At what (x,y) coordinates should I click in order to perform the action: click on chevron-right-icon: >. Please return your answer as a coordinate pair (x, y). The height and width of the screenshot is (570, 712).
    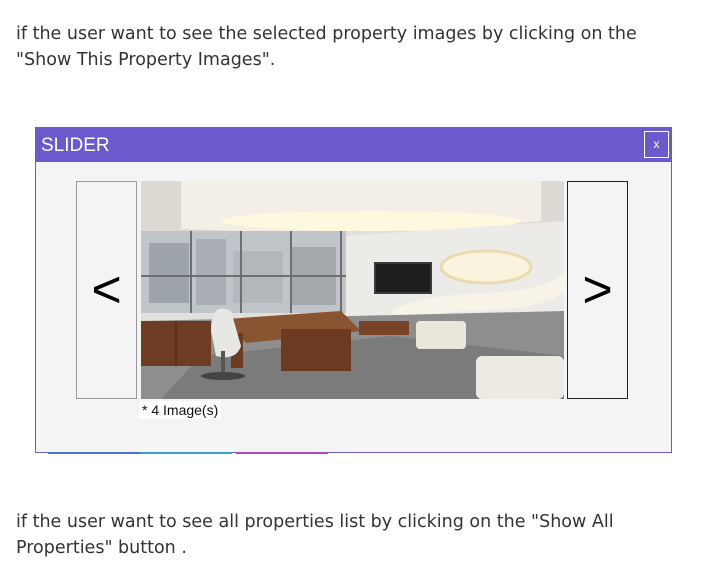
    Looking at the image, I should click on (597, 290).